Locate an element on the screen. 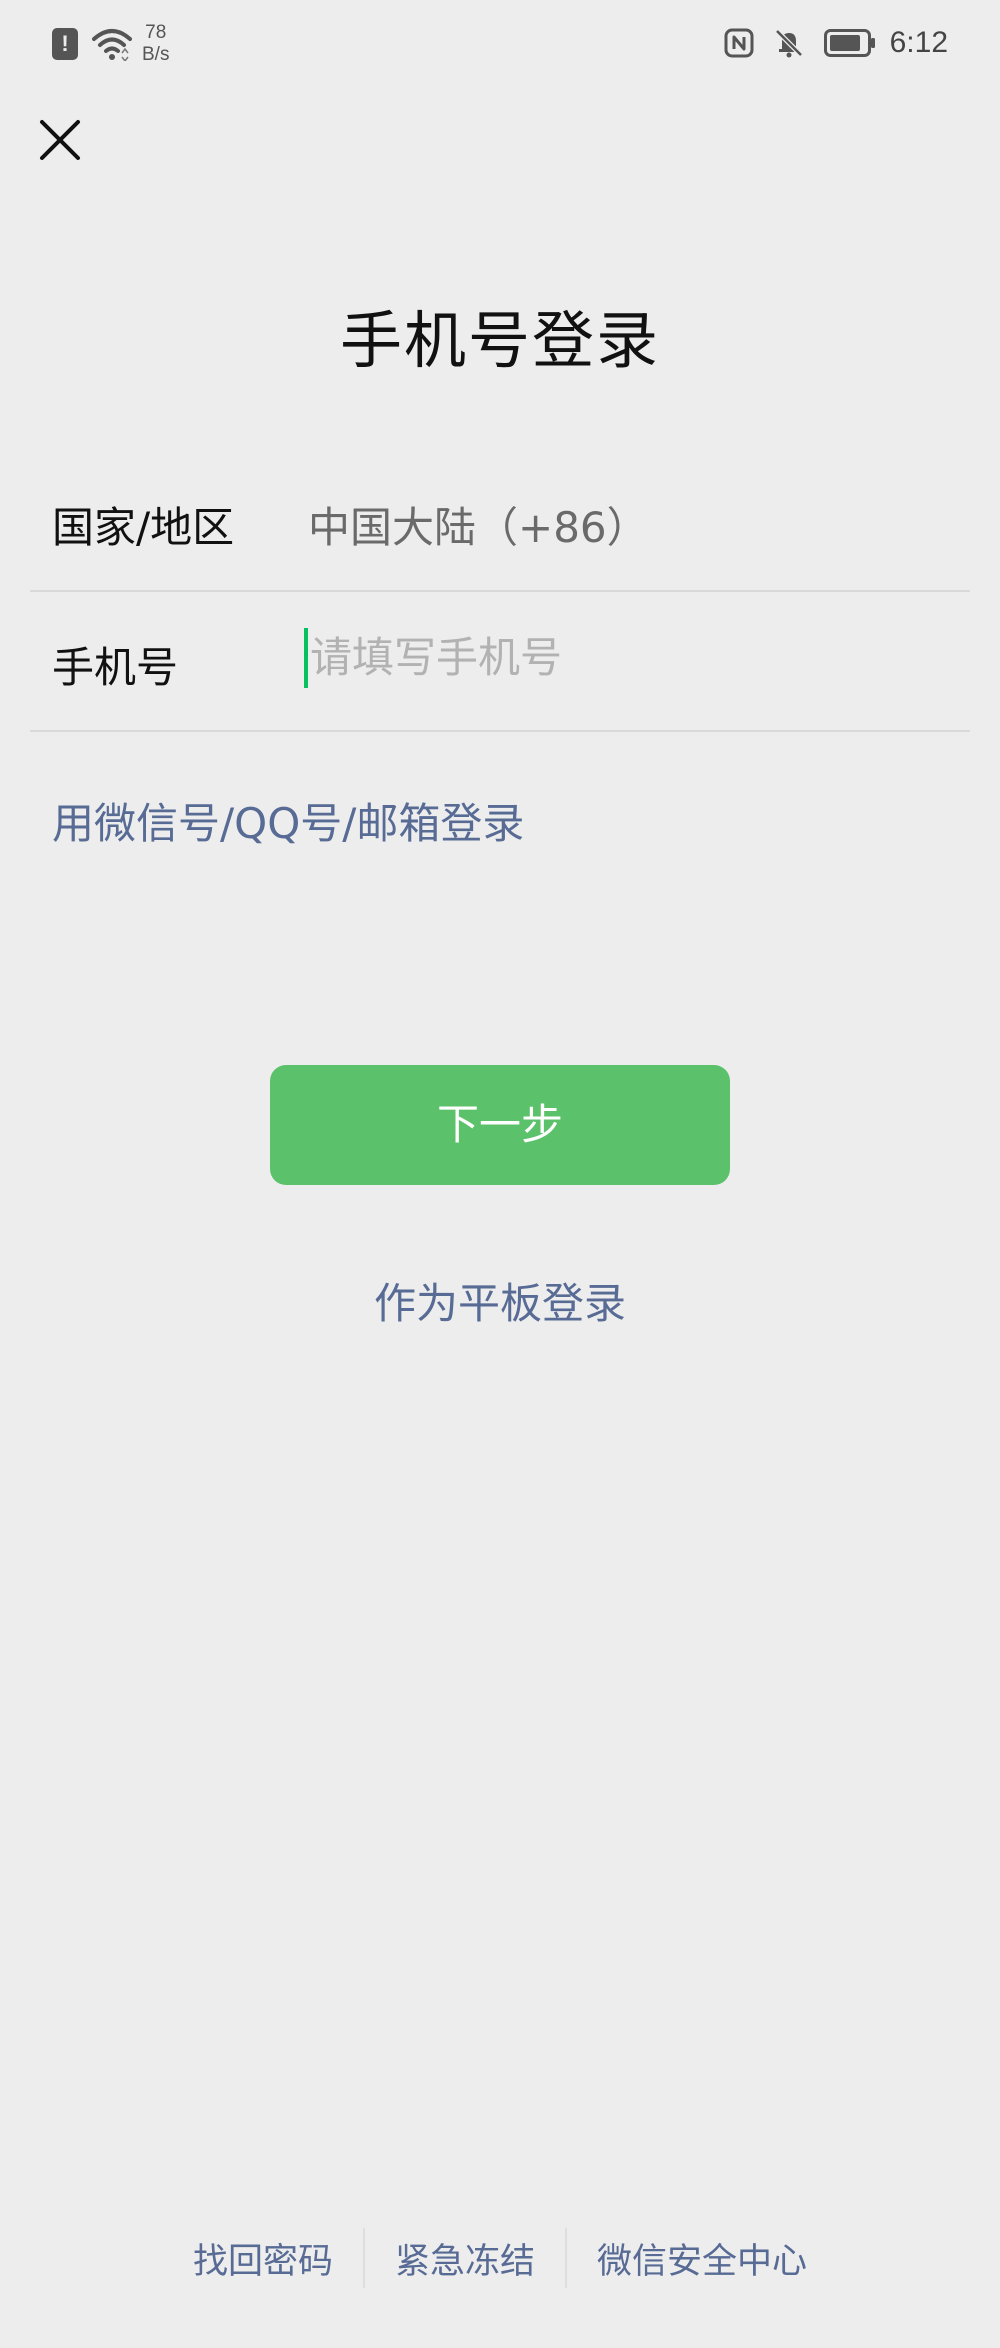 This screenshot has height=2348, width=1000. status-left-group: ! 78 B/s is located at coordinates (110, 44).